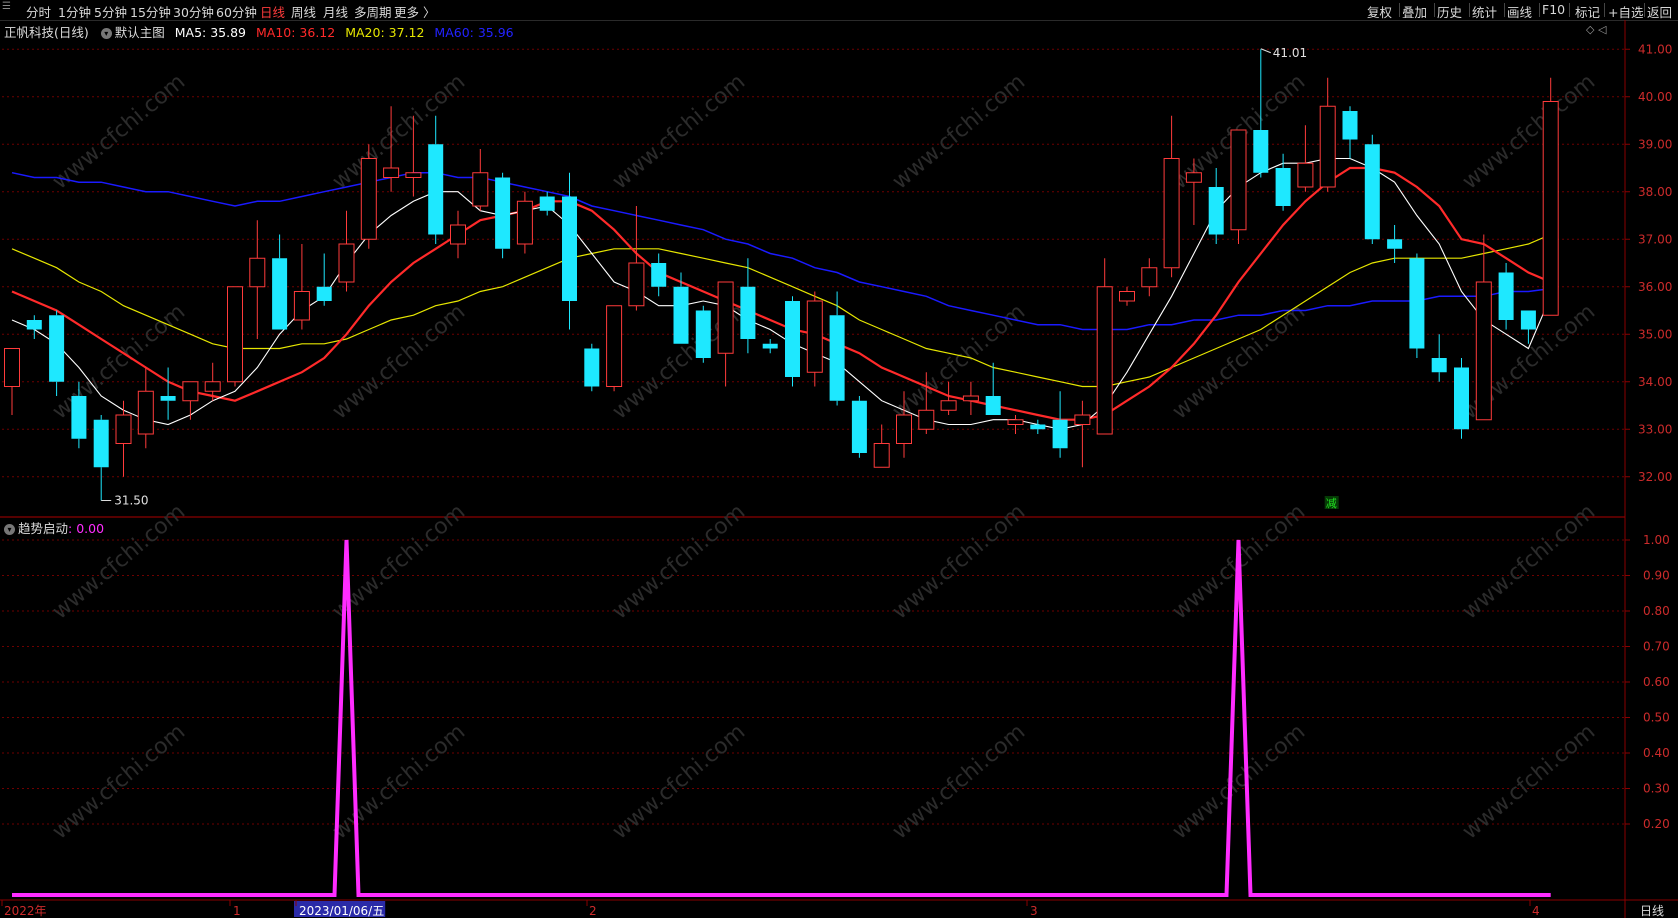 The height and width of the screenshot is (918, 1678). What do you see at coordinates (335, 11) in the screenshot?
I see `period-tab-8: 月线` at bounding box center [335, 11].